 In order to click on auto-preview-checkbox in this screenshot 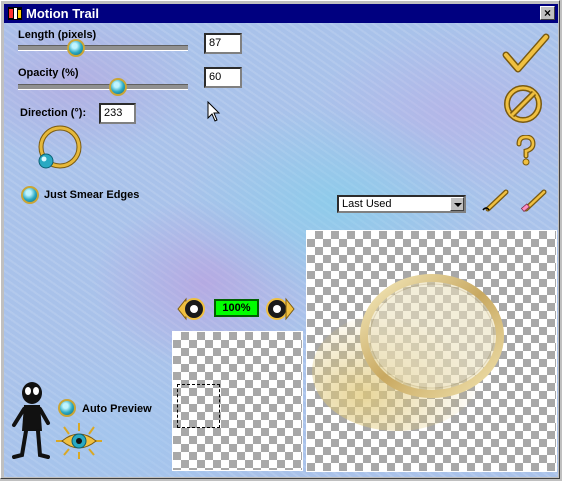, I will do `click(67, 408)`.